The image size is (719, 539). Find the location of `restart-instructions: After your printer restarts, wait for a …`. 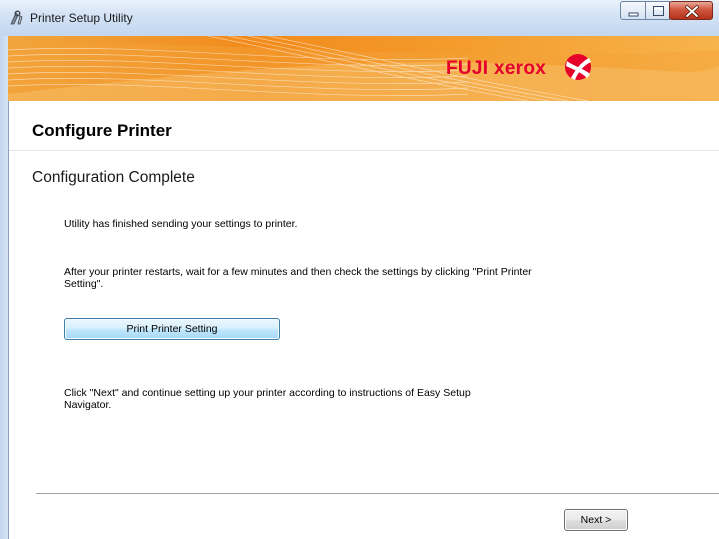

restart-instructions: After your printer restarts, wait for a … is located at coordinates (298, 278).